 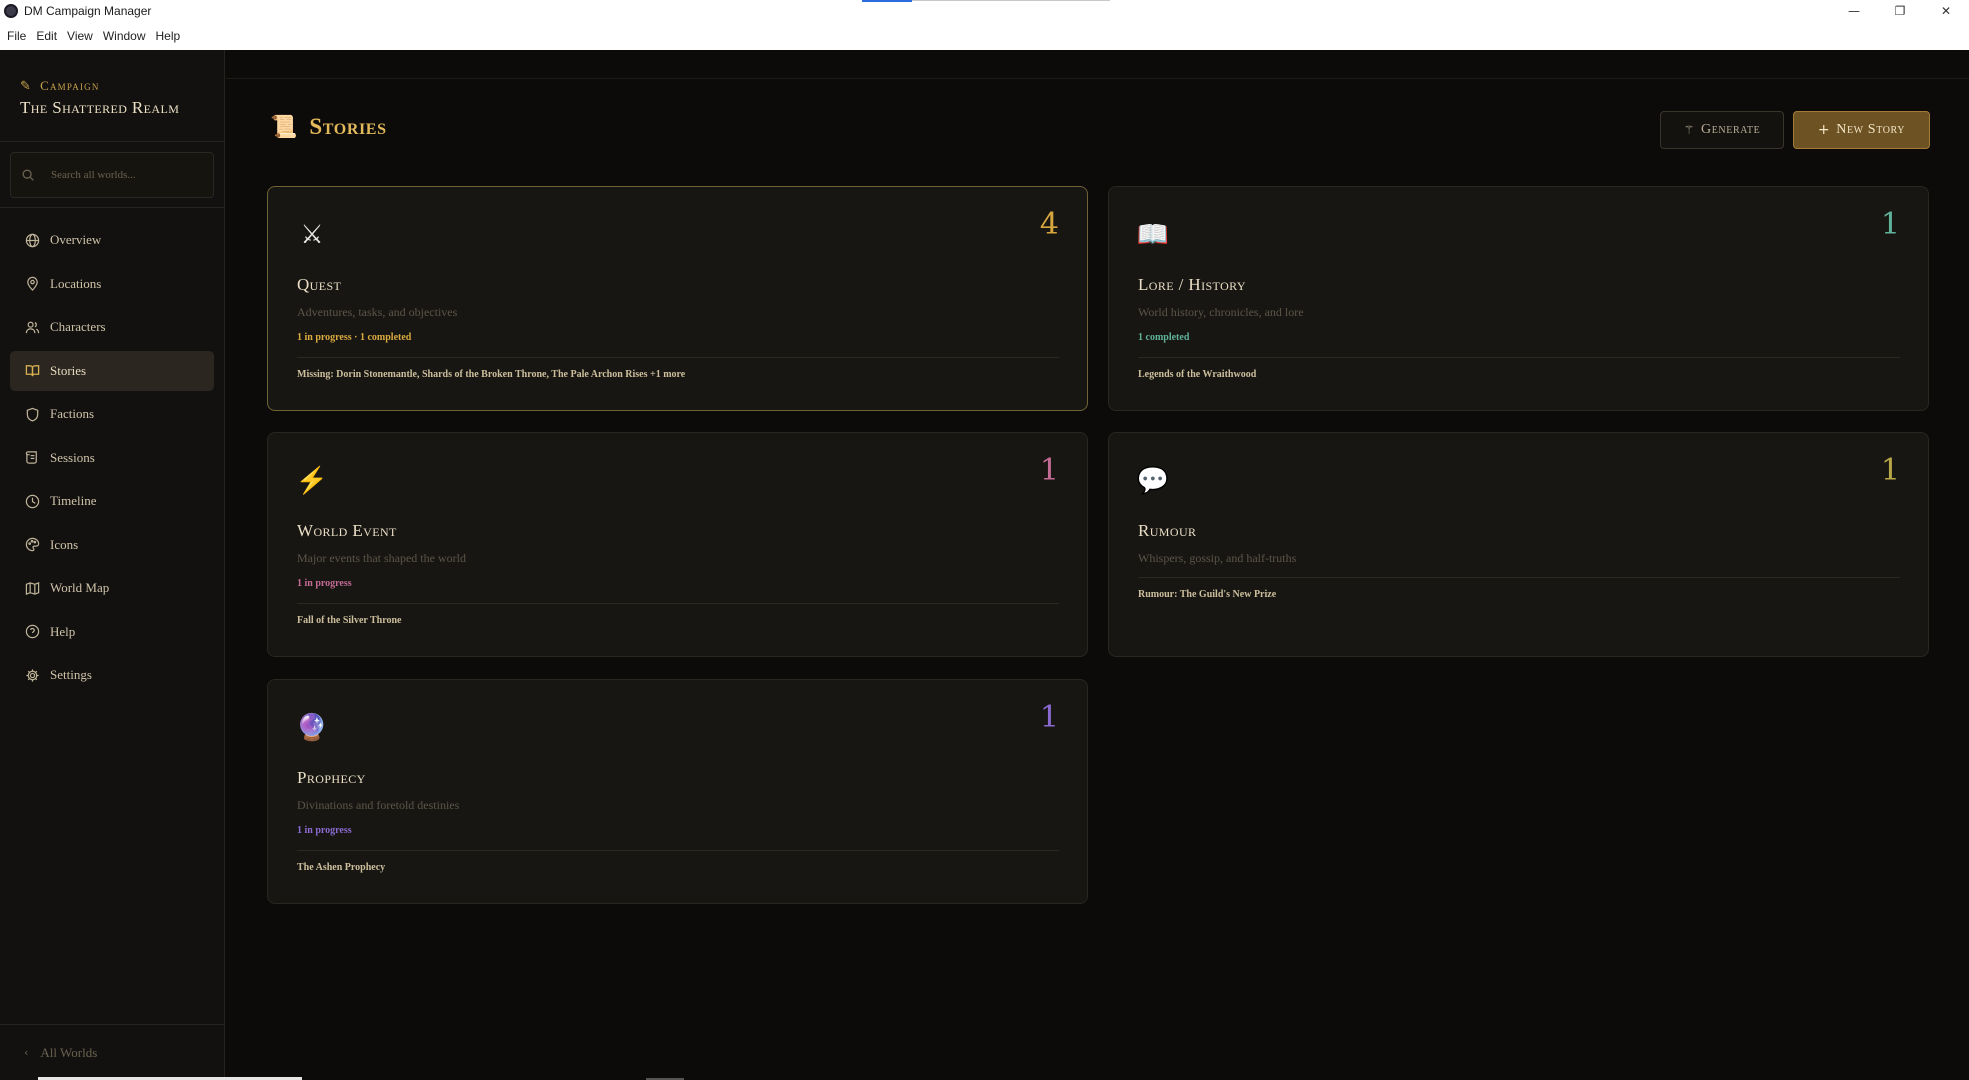 I want to click on plus-icon: +, so click(x=1824, y=130).